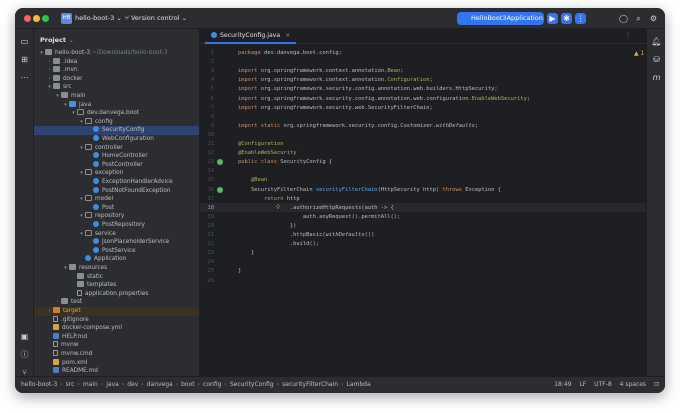 The height and width of the screenshot is (413, 680). Describe the element at coordinates (45, 18) in the screenshot. I see `zoom-window-button` at that location.